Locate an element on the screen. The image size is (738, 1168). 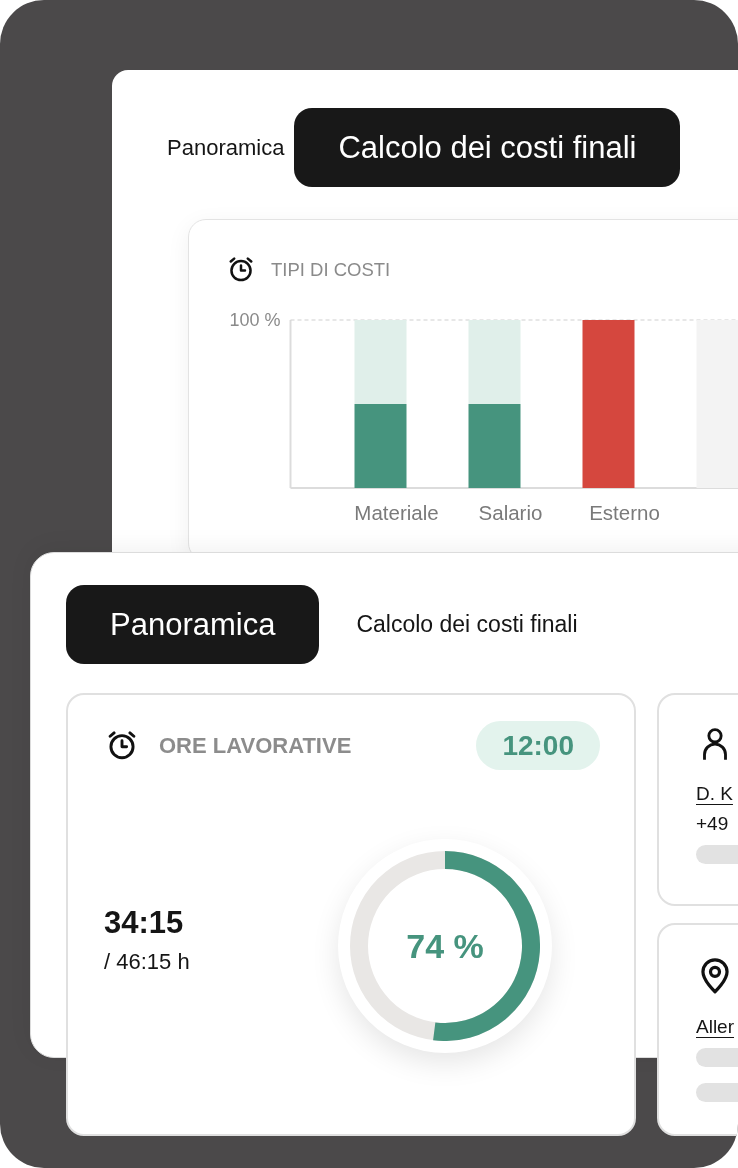
category-label: Salario is located at coordinates (510, 512).